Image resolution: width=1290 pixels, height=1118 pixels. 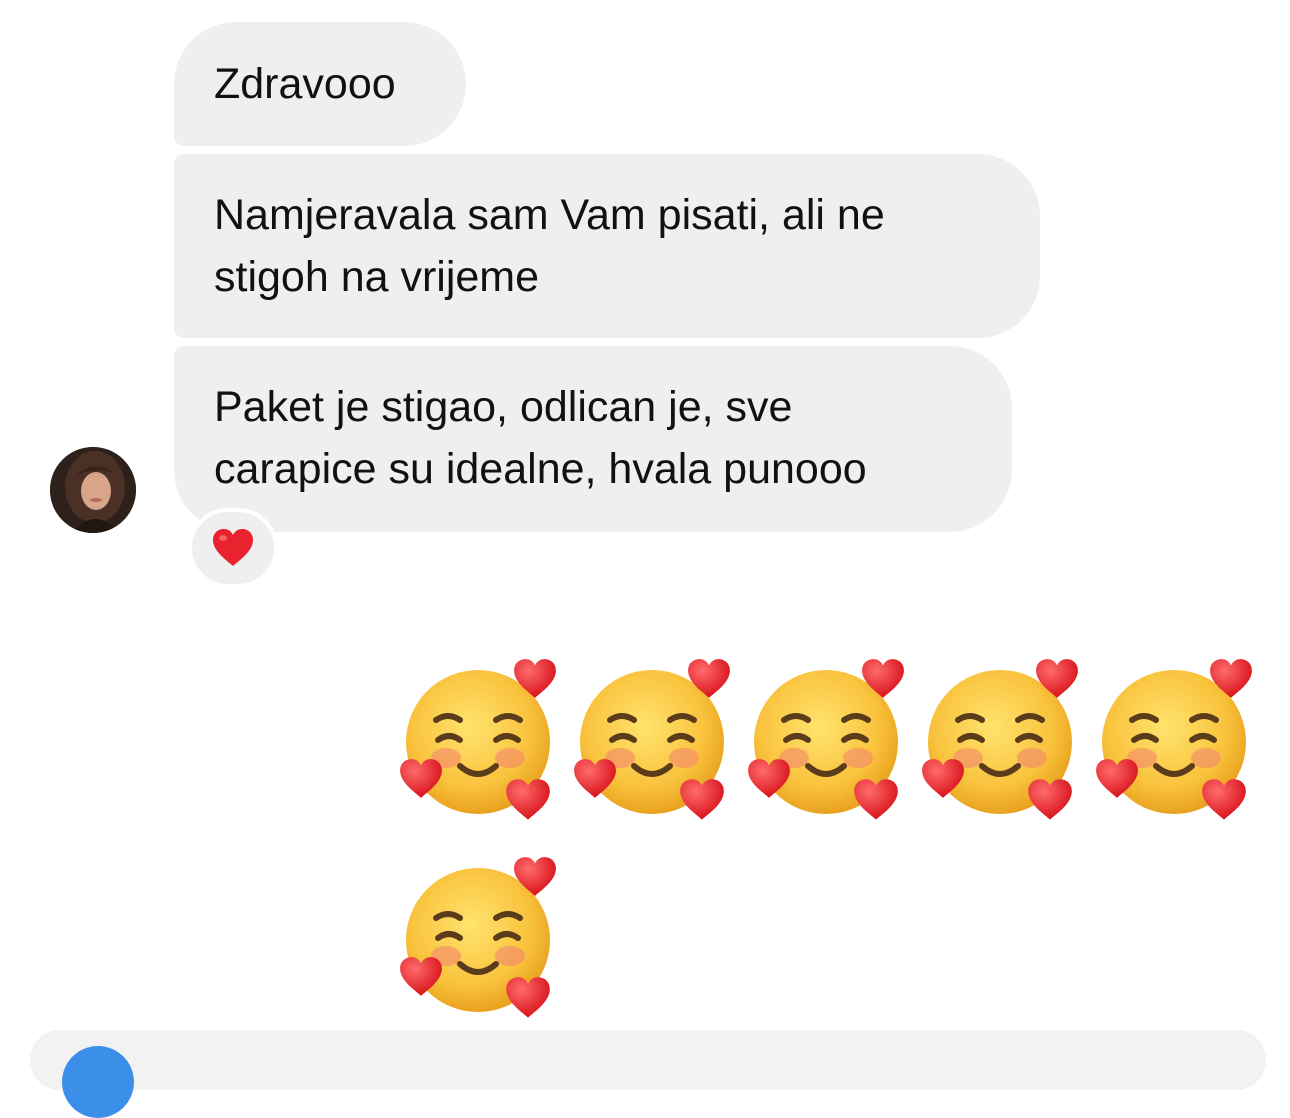 What do you see at coordinates (540, 469) in the screenshot?
I see `message-text-line-2: carapice su idealne, hvala punooo` at bounding box center [540, 469].